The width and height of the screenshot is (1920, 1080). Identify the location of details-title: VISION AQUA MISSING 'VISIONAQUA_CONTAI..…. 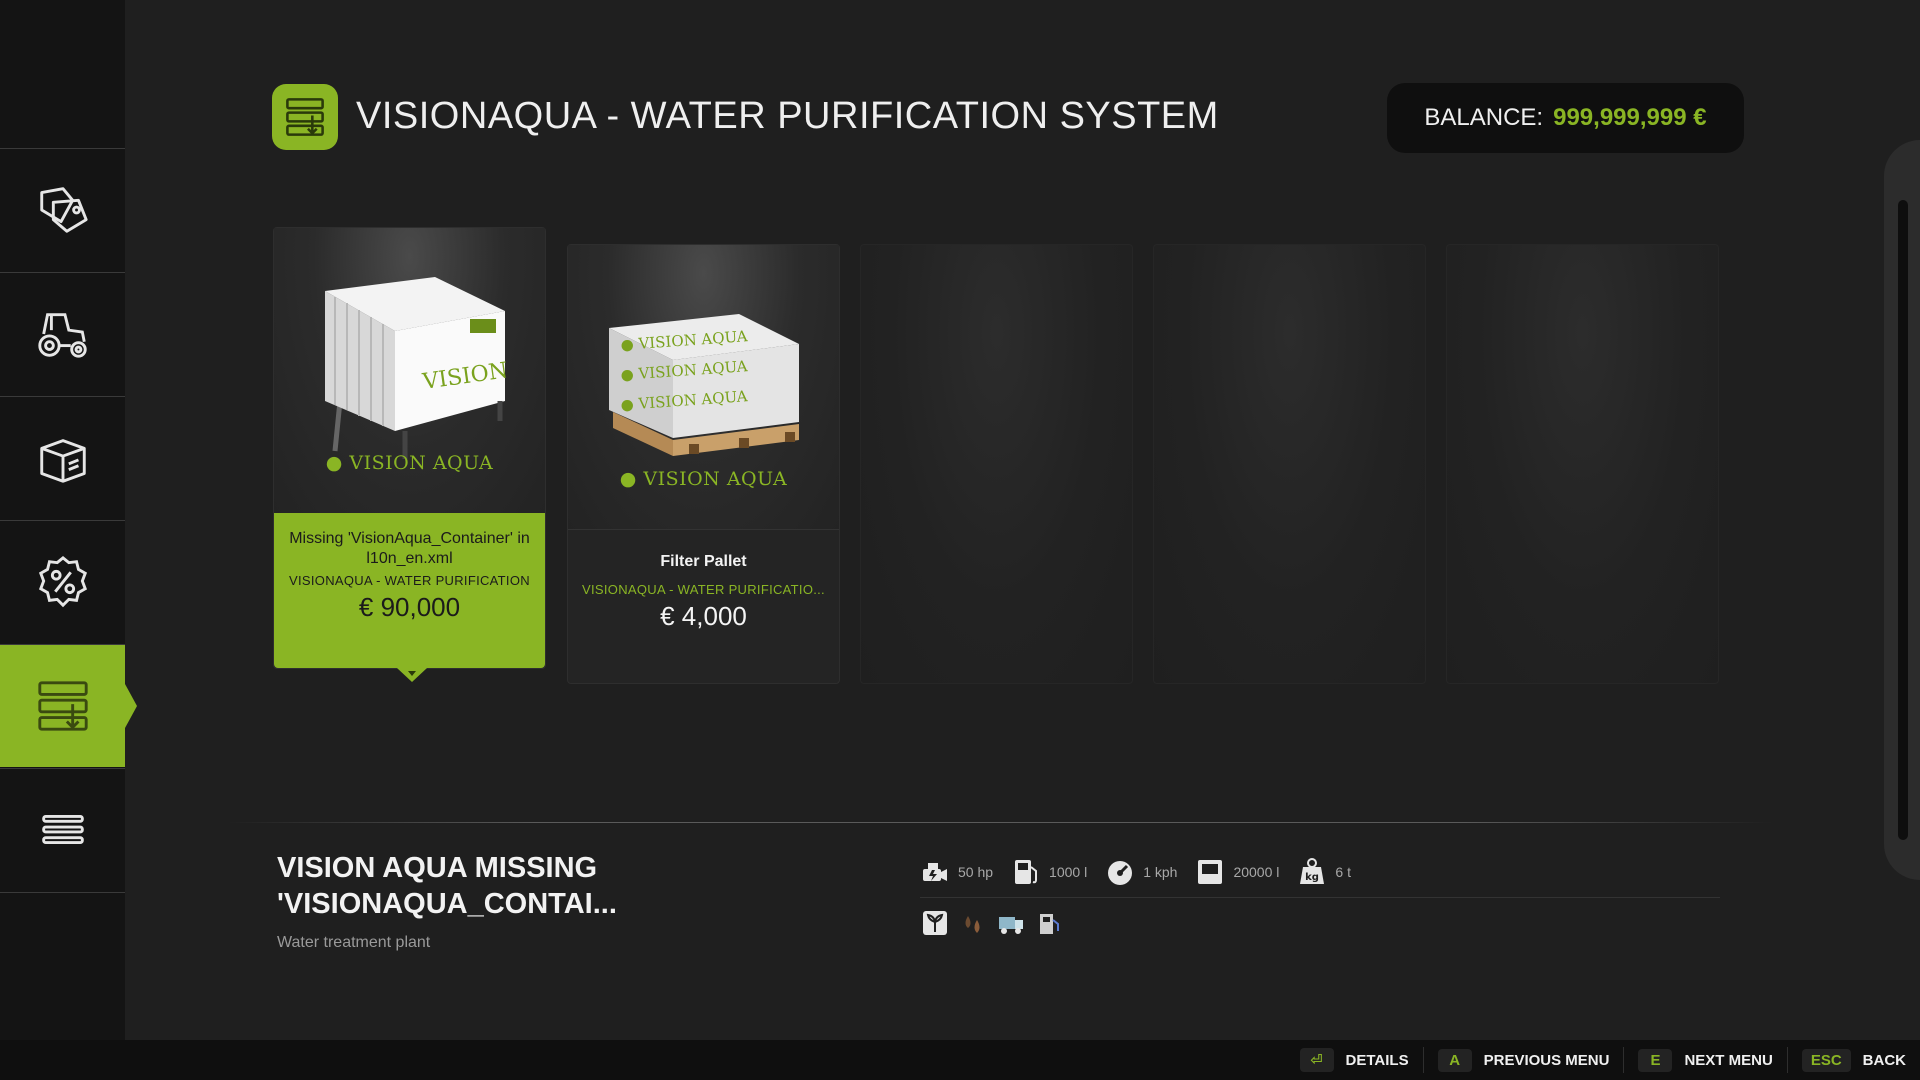
(447, 886).